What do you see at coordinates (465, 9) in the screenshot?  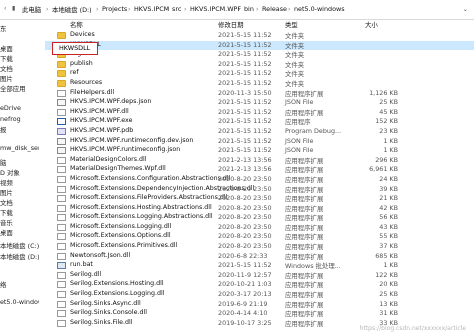 I see `chevron-down-icon: ⌄` at bounding box center [465, 9].